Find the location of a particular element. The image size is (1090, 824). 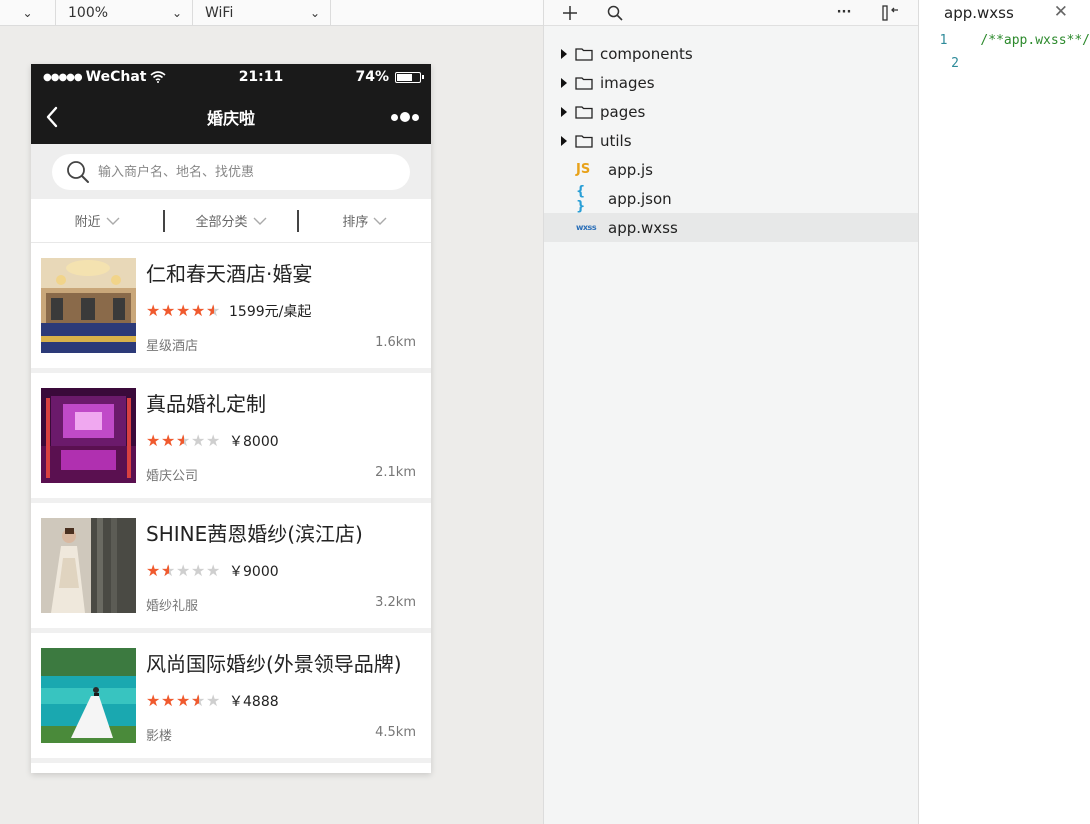

back-arrow-icon is located at coordinates (54, 117).